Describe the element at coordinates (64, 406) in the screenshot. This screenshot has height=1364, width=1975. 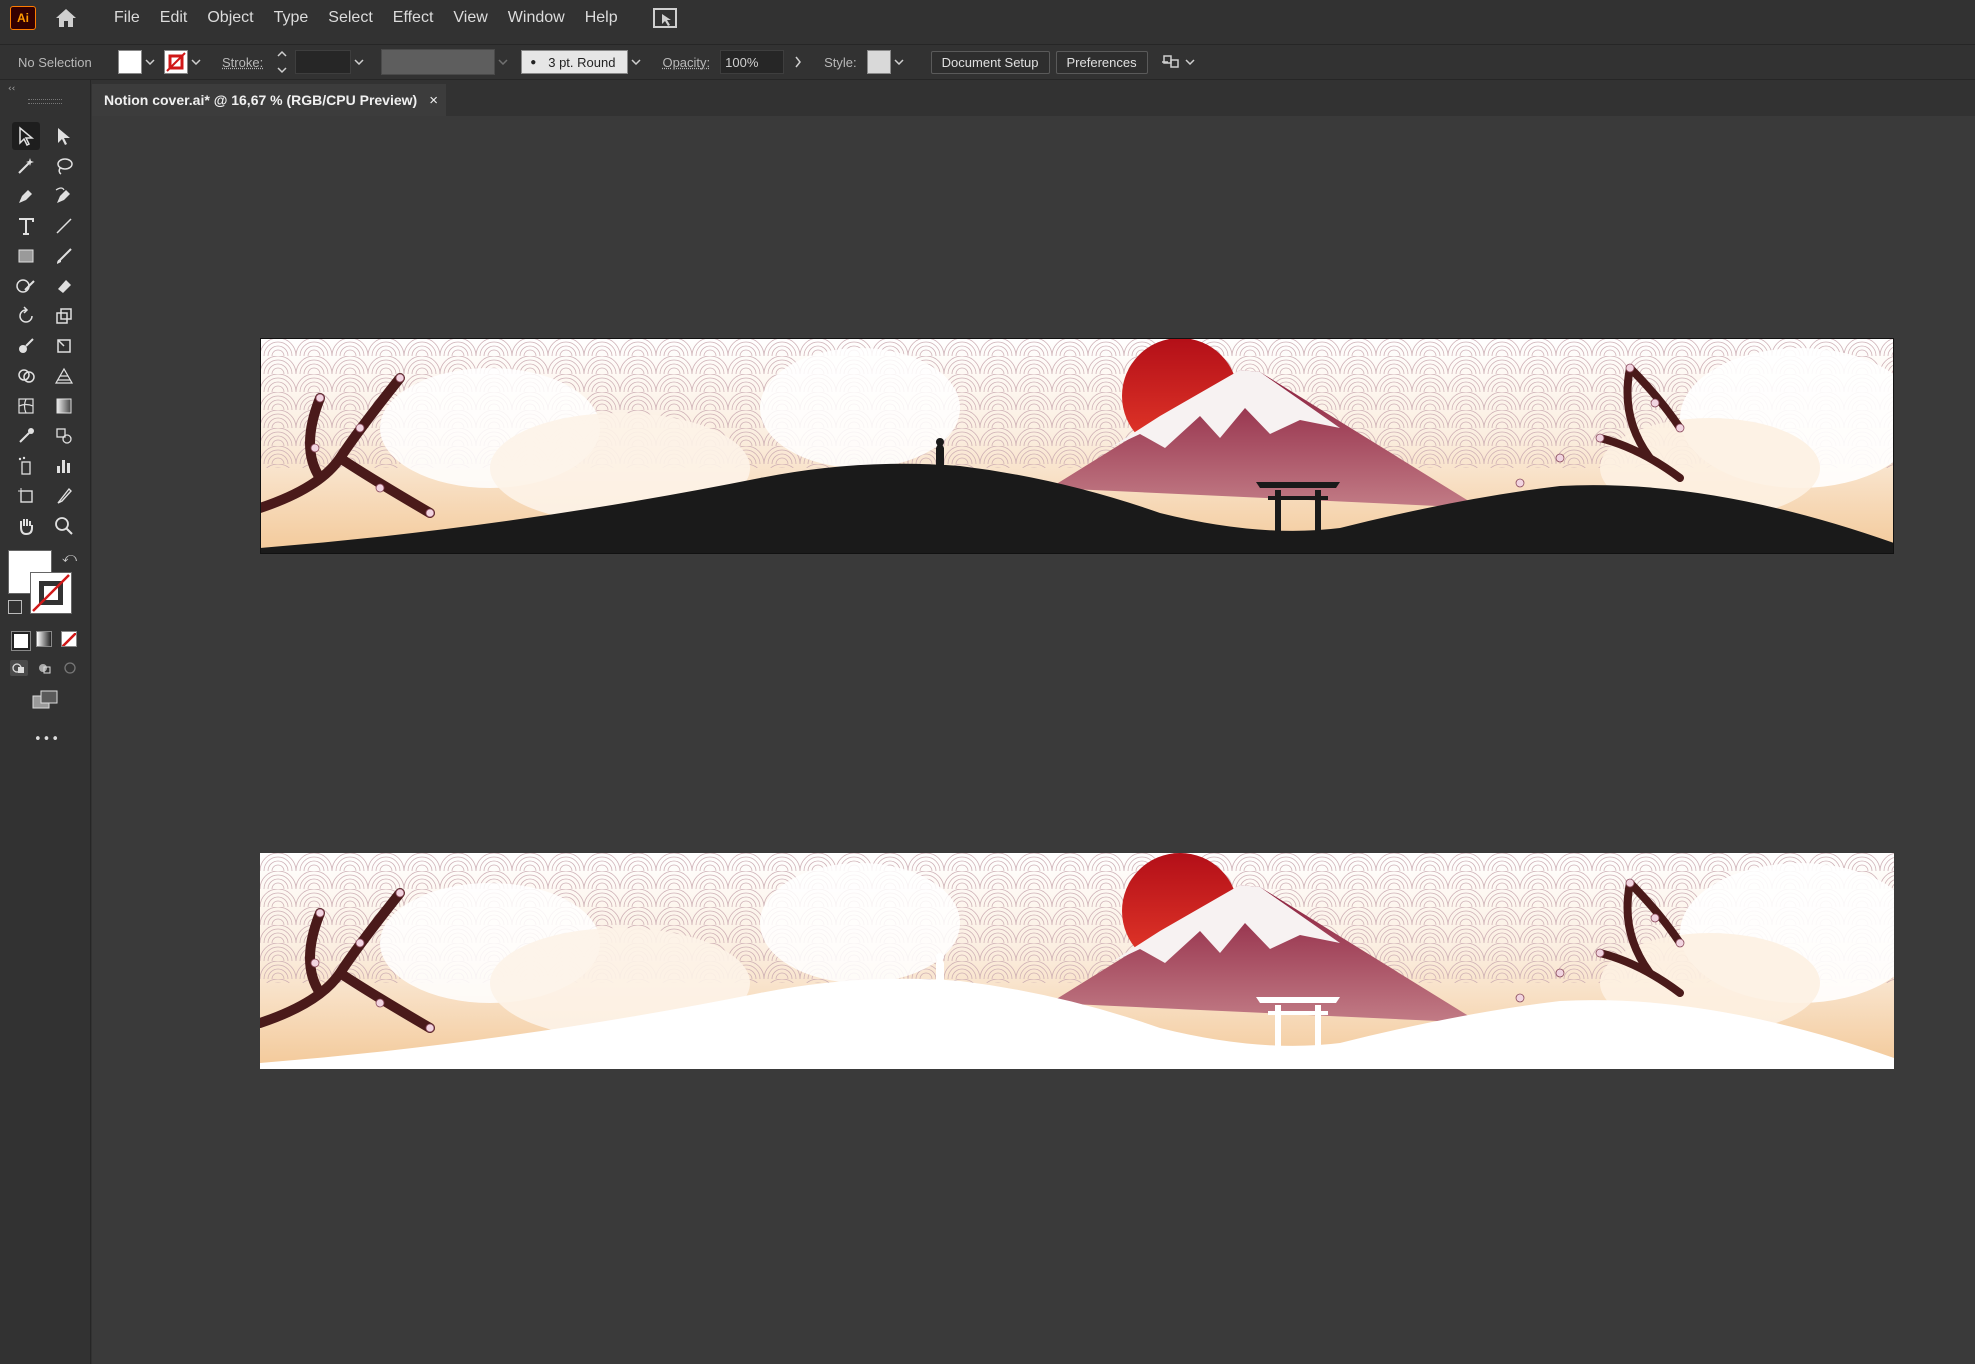
I see `gradient-tool` at that location.